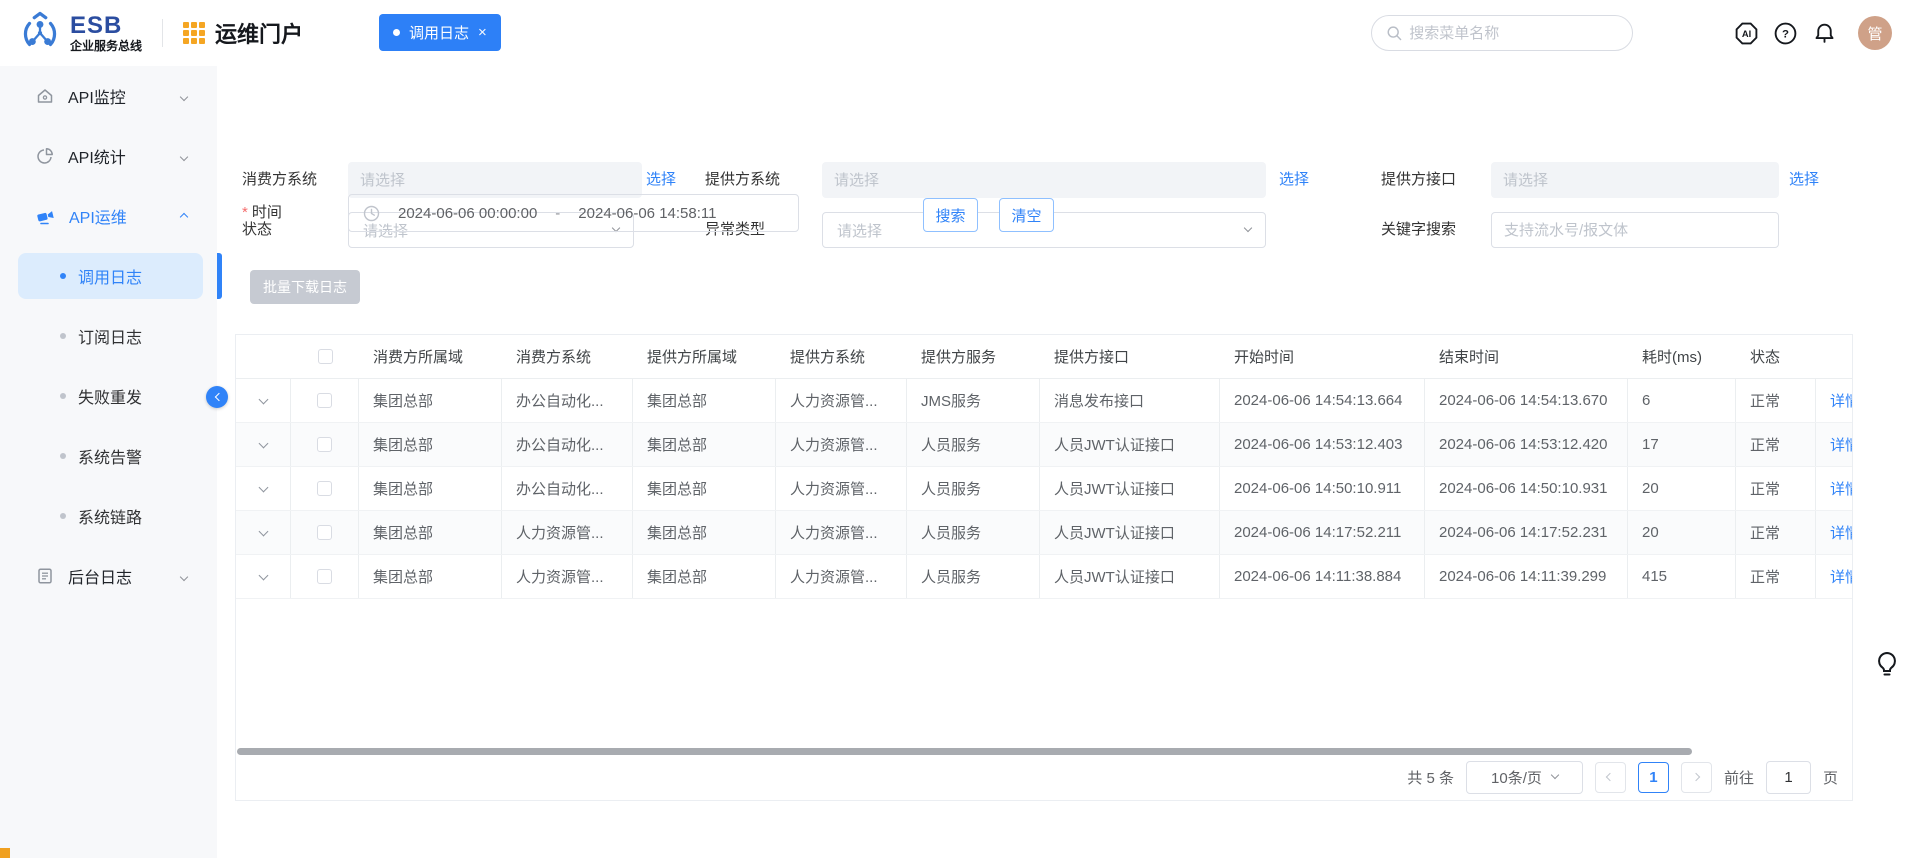 Image resolution: width=1908 pixels, height=858 pixels. What do you see at coordinates (1788, 777) in the screenshot?
I see `goto-page-input` at bounding box center [1788, 777].